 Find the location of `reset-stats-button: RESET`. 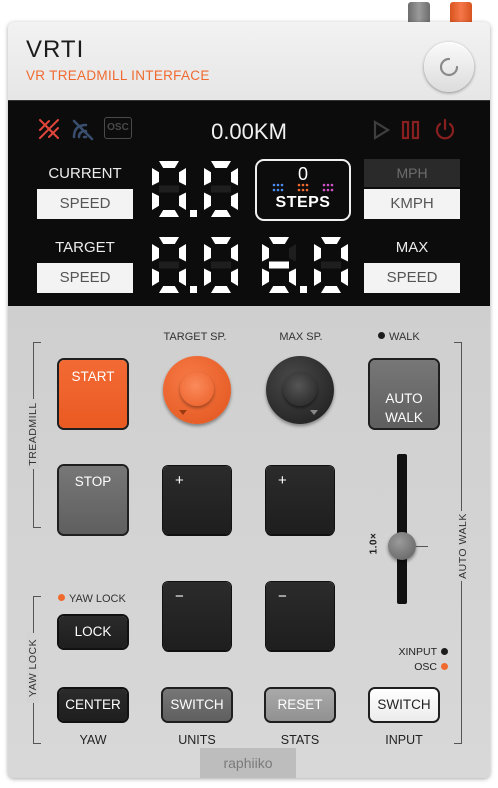

reset-stats-button: RESET is located at coordinates (300, 705).